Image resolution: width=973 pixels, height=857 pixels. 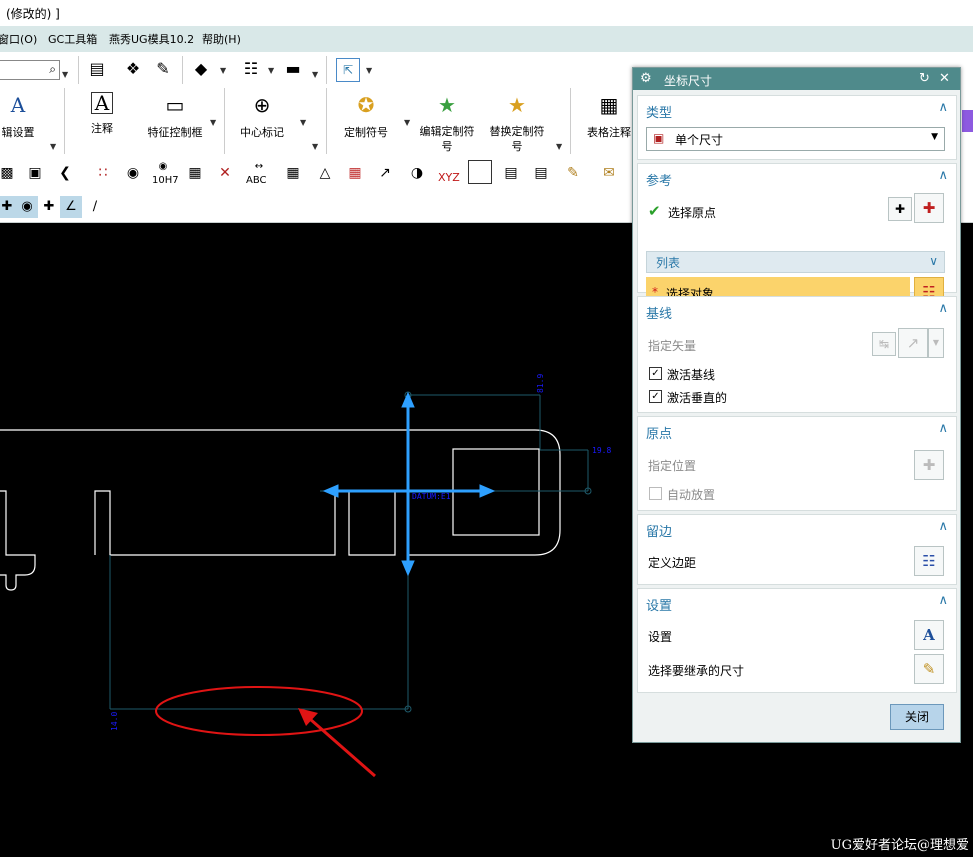 What do you see at coordinates (929, 635) in the screenshot?
I see `text-settings-icon: A` at bounding box center [929, 635].